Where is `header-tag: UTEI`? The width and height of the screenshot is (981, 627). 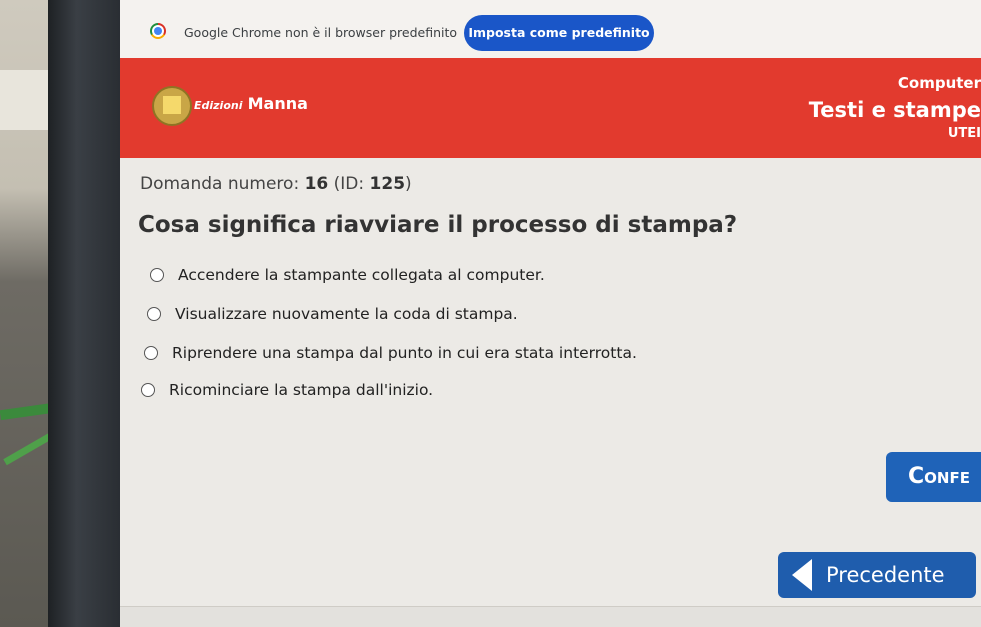 header-tag: UTEI is located at coordinates (964, 133).